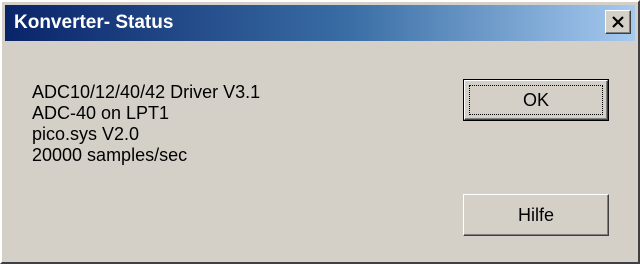 This screenshot has height=264, width=640. Describe the element at coordinates (146, 92) in the screenshot. I see `driver-version-line: ADC10/12/40/42 Driver V3.1` at that location.